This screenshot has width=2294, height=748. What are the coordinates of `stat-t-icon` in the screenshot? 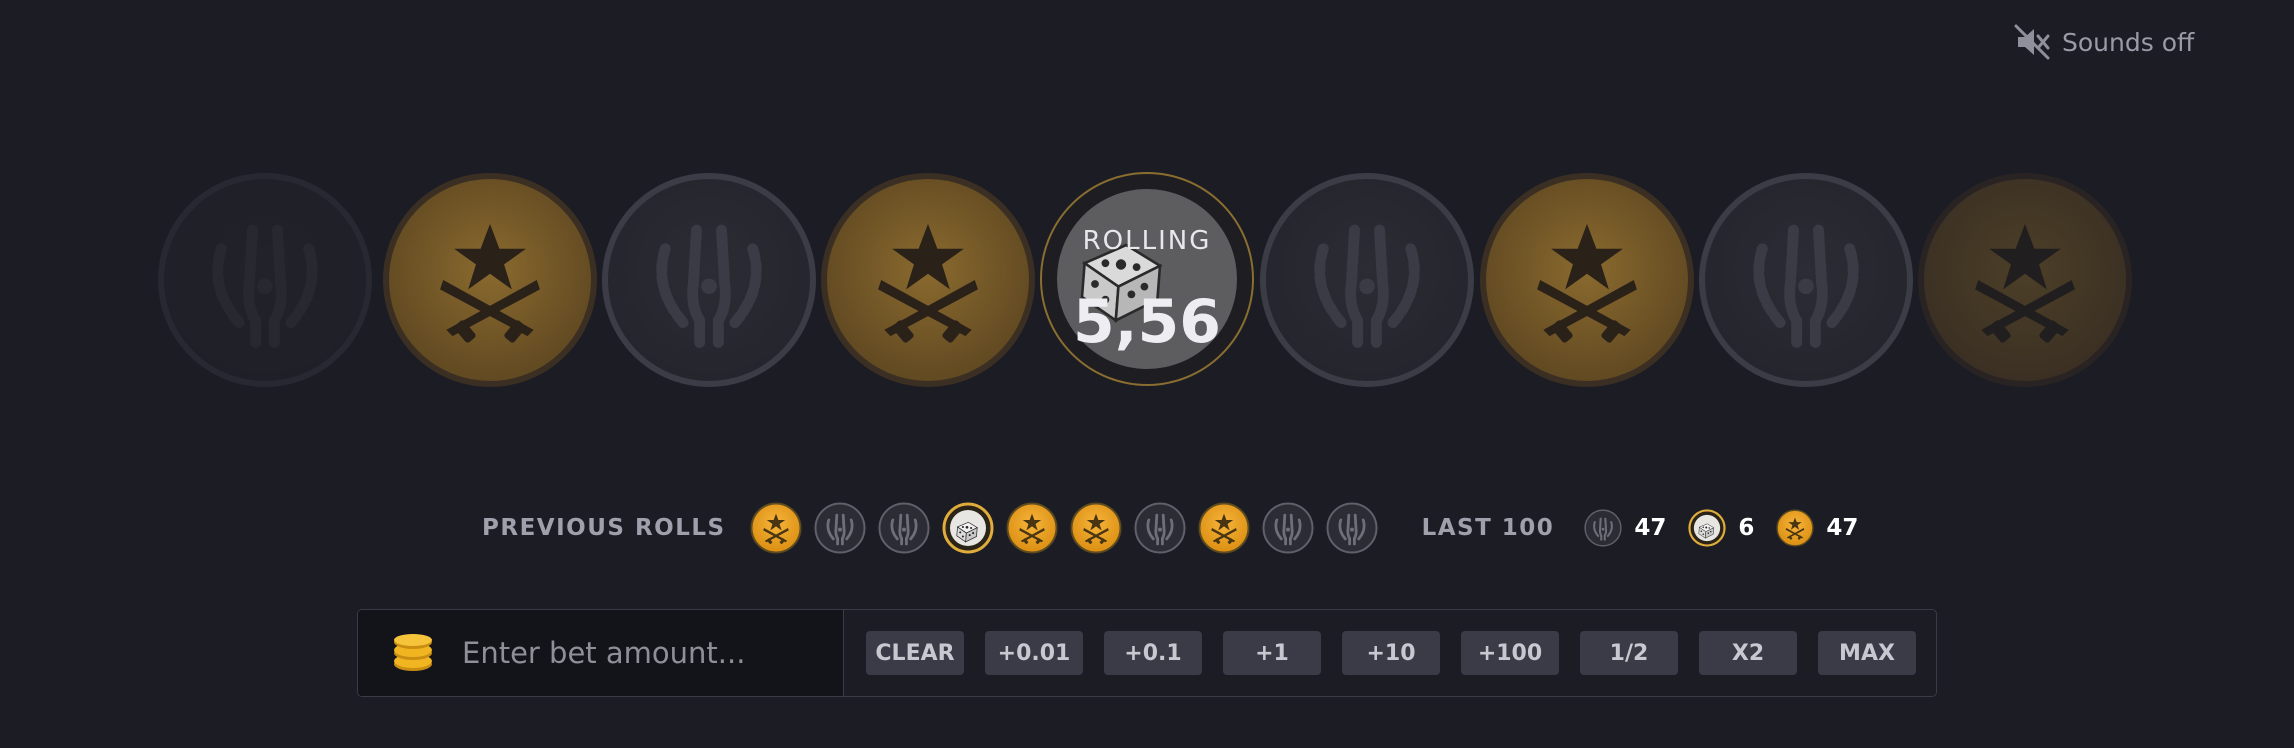 It's located at (1795, 528).